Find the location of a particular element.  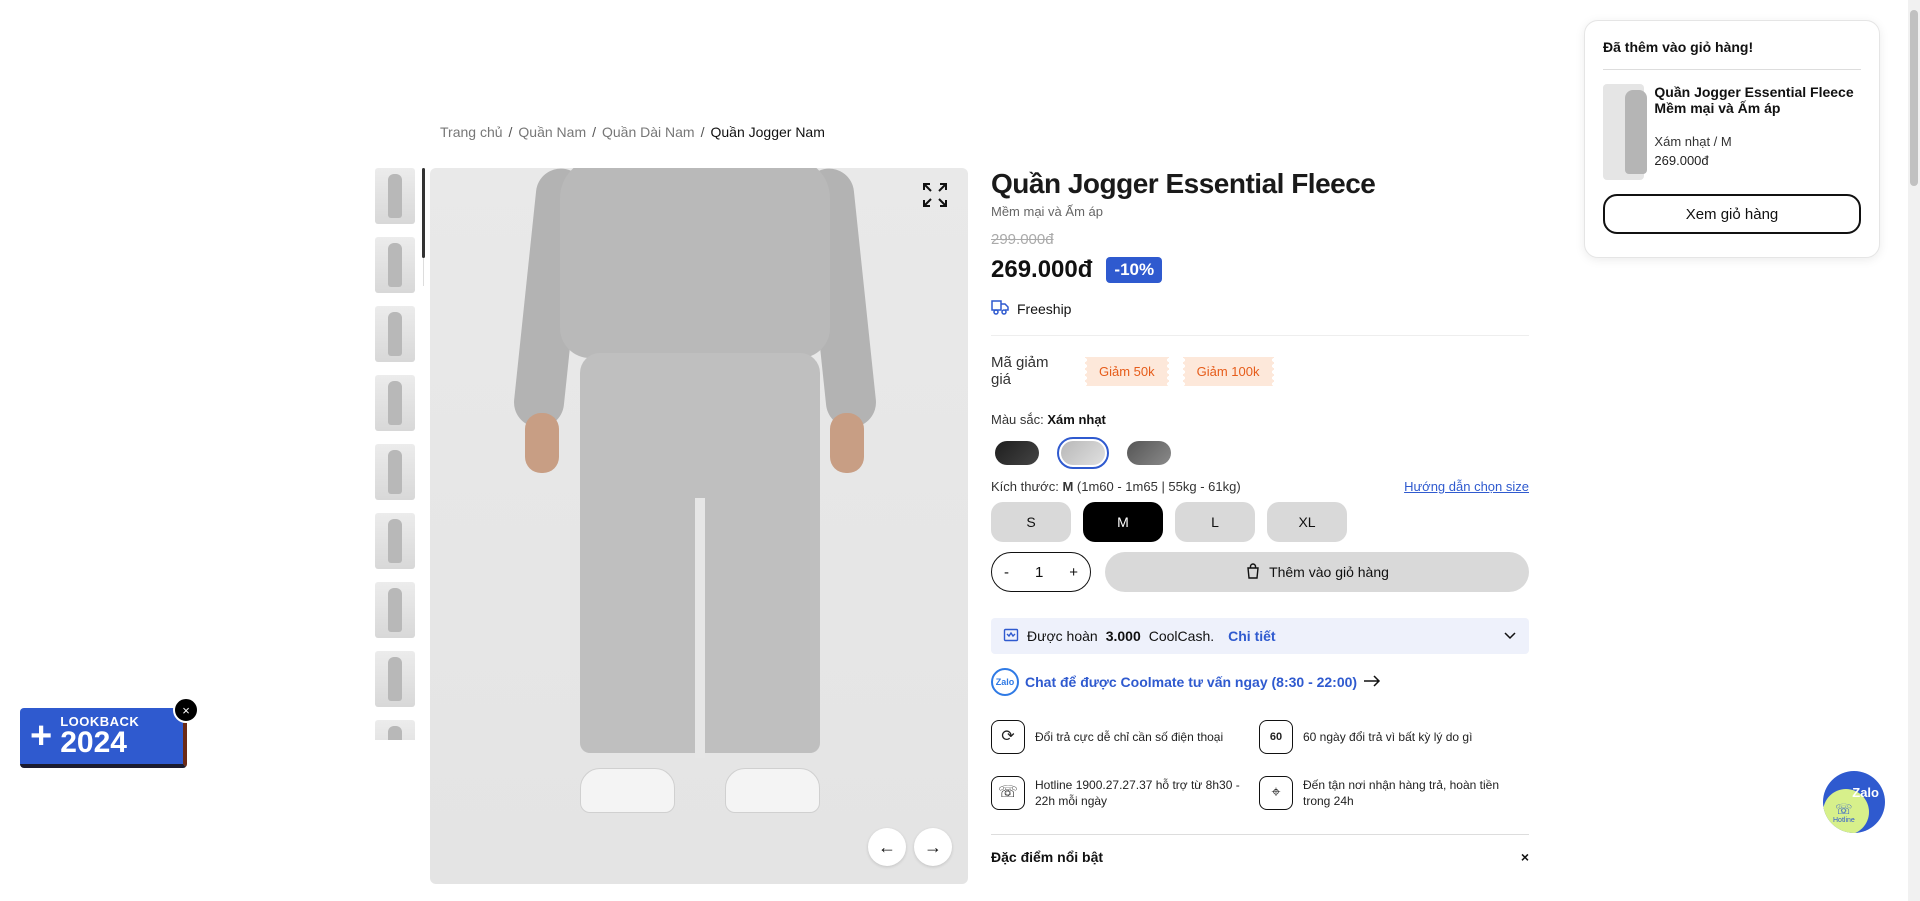

gallery-prev-button: ← is located at coordinates (887, 847).